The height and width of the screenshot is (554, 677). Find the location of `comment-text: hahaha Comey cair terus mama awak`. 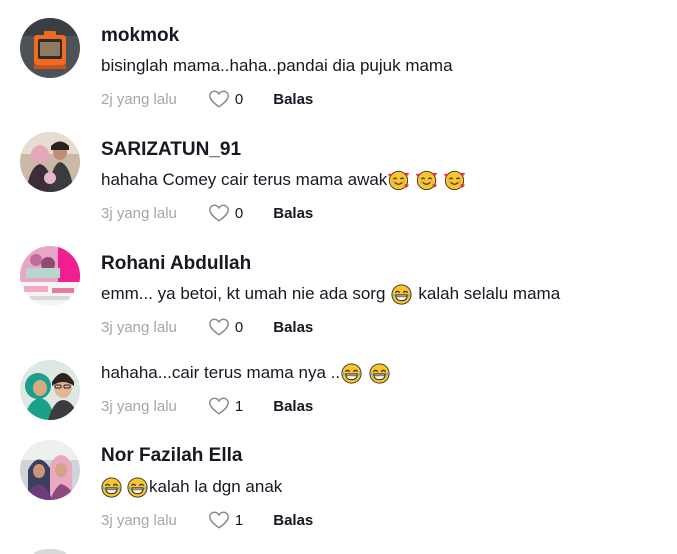

comment-text: hahaha Comey cair terus mama awak is located at coordinates (283, 180).